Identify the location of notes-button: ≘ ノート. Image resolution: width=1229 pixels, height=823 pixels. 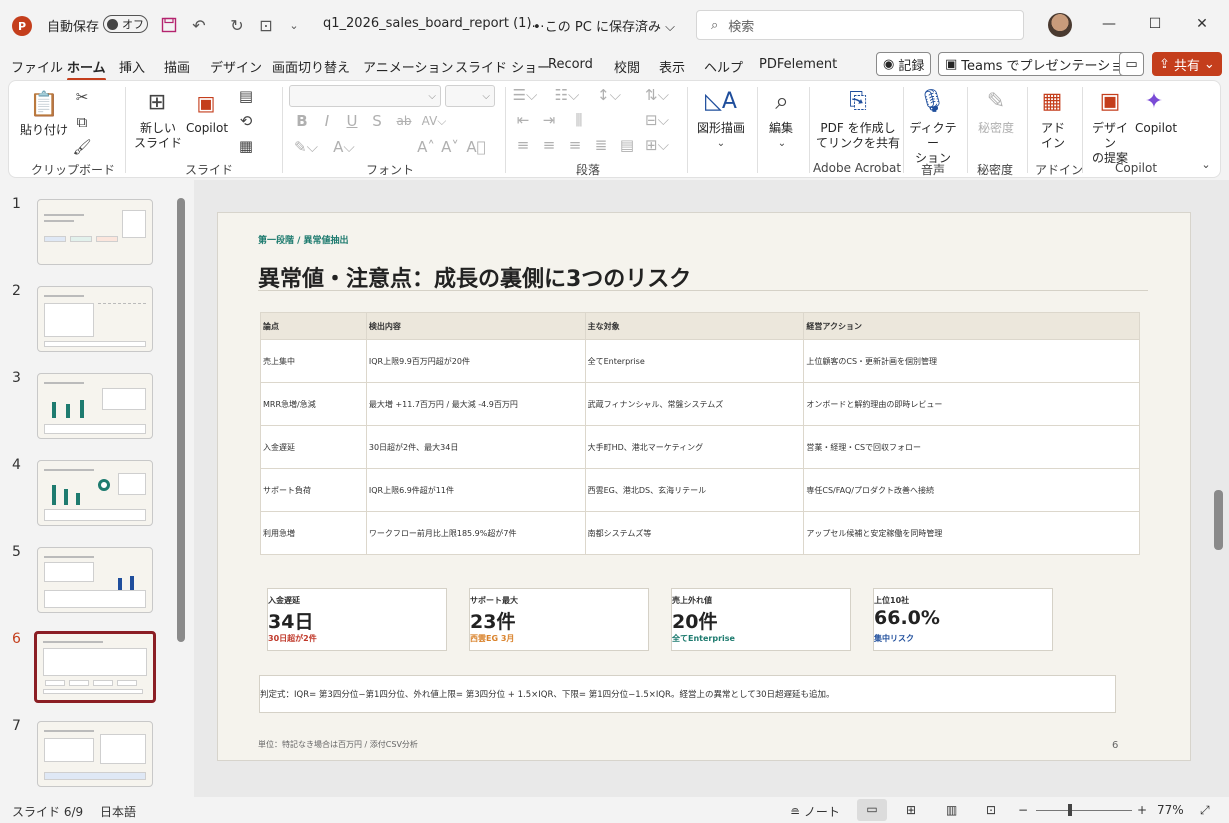
(815, 811).